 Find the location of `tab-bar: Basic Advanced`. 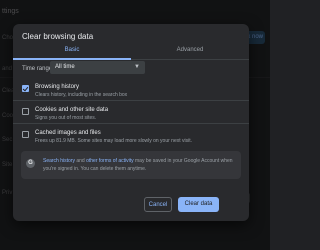

tab-bar: Basic Advanced is located at coordinates (131, 51).